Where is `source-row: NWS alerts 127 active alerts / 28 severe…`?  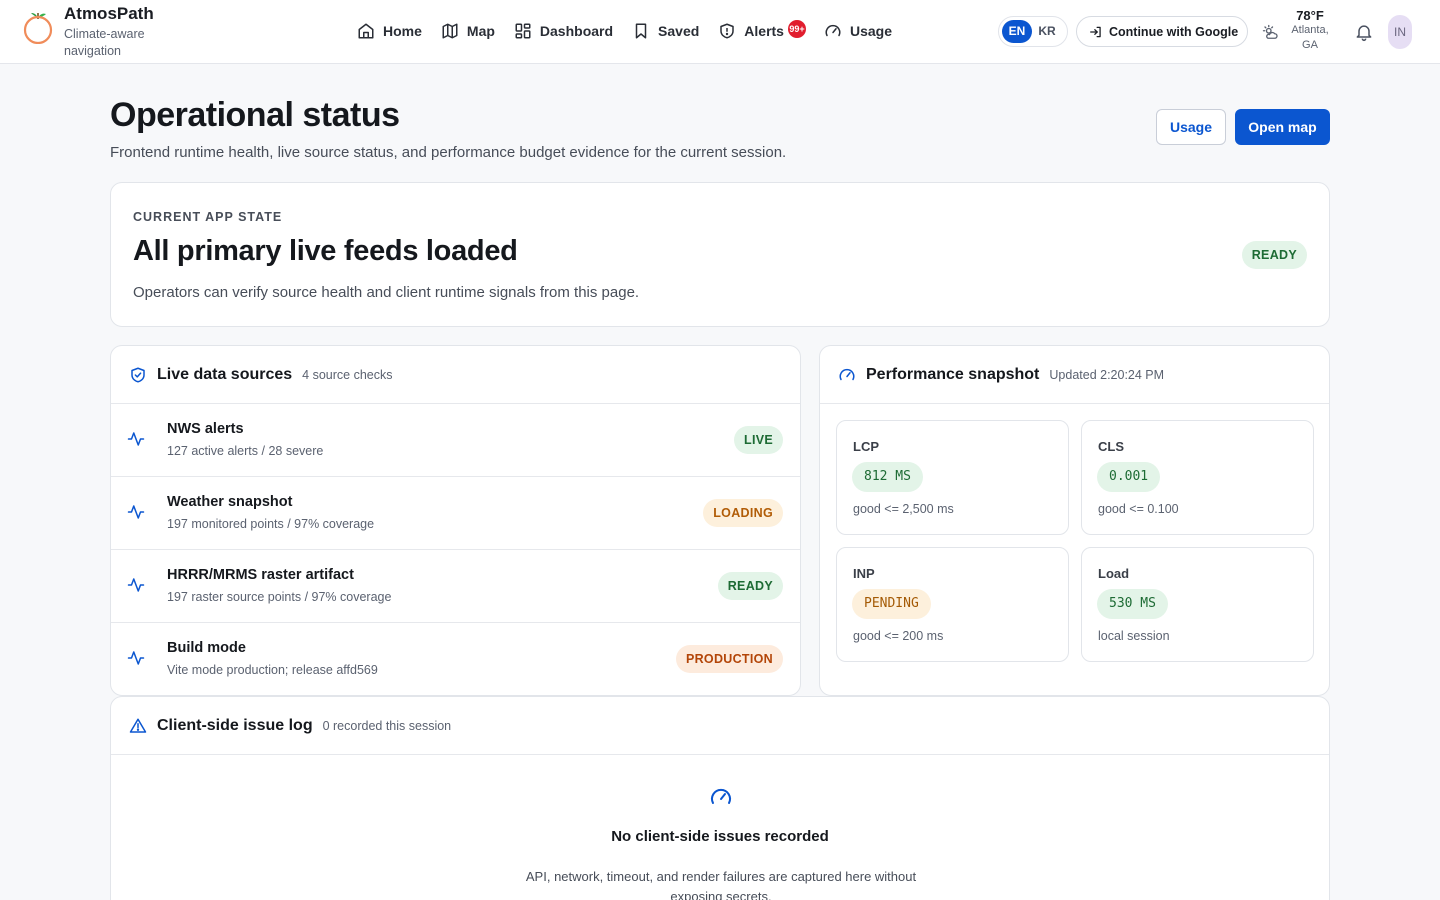 source-row: NWS alerts 127 active alerts / 28 severe… is located at coordinates (455, 440).